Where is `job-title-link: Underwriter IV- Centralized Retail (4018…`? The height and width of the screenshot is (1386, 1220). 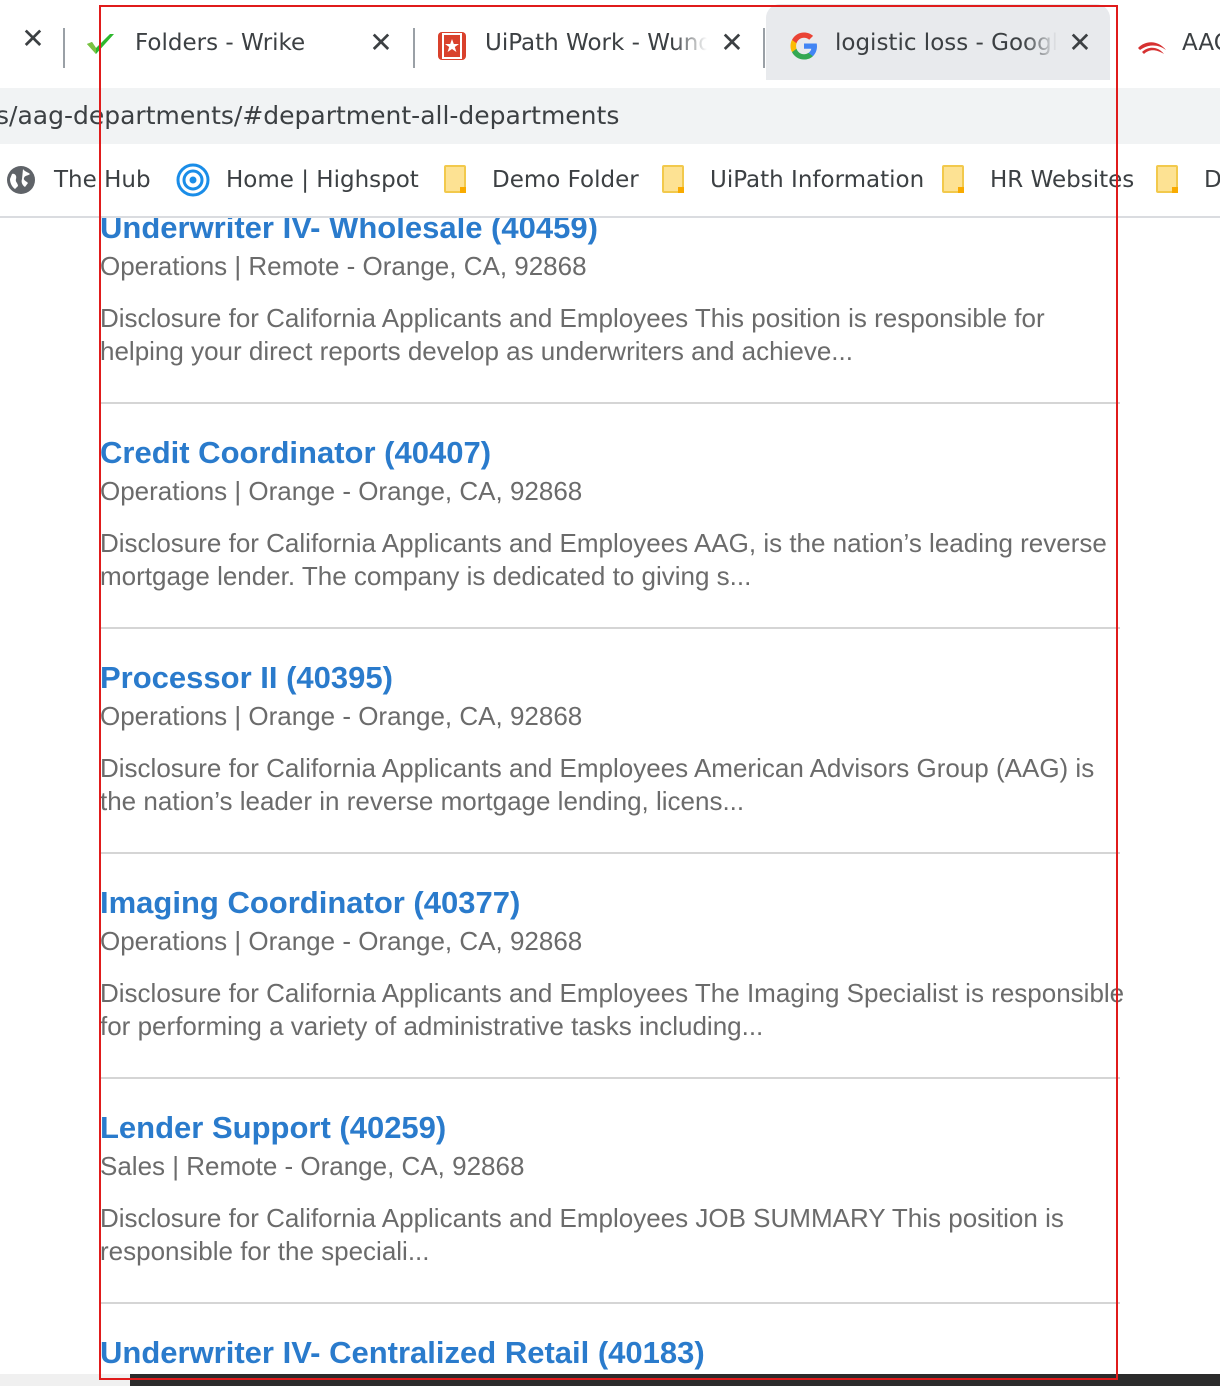
job-title-link: Underwriter IV- Centralized Retail (4018… is located at coordinates (610, 1353).